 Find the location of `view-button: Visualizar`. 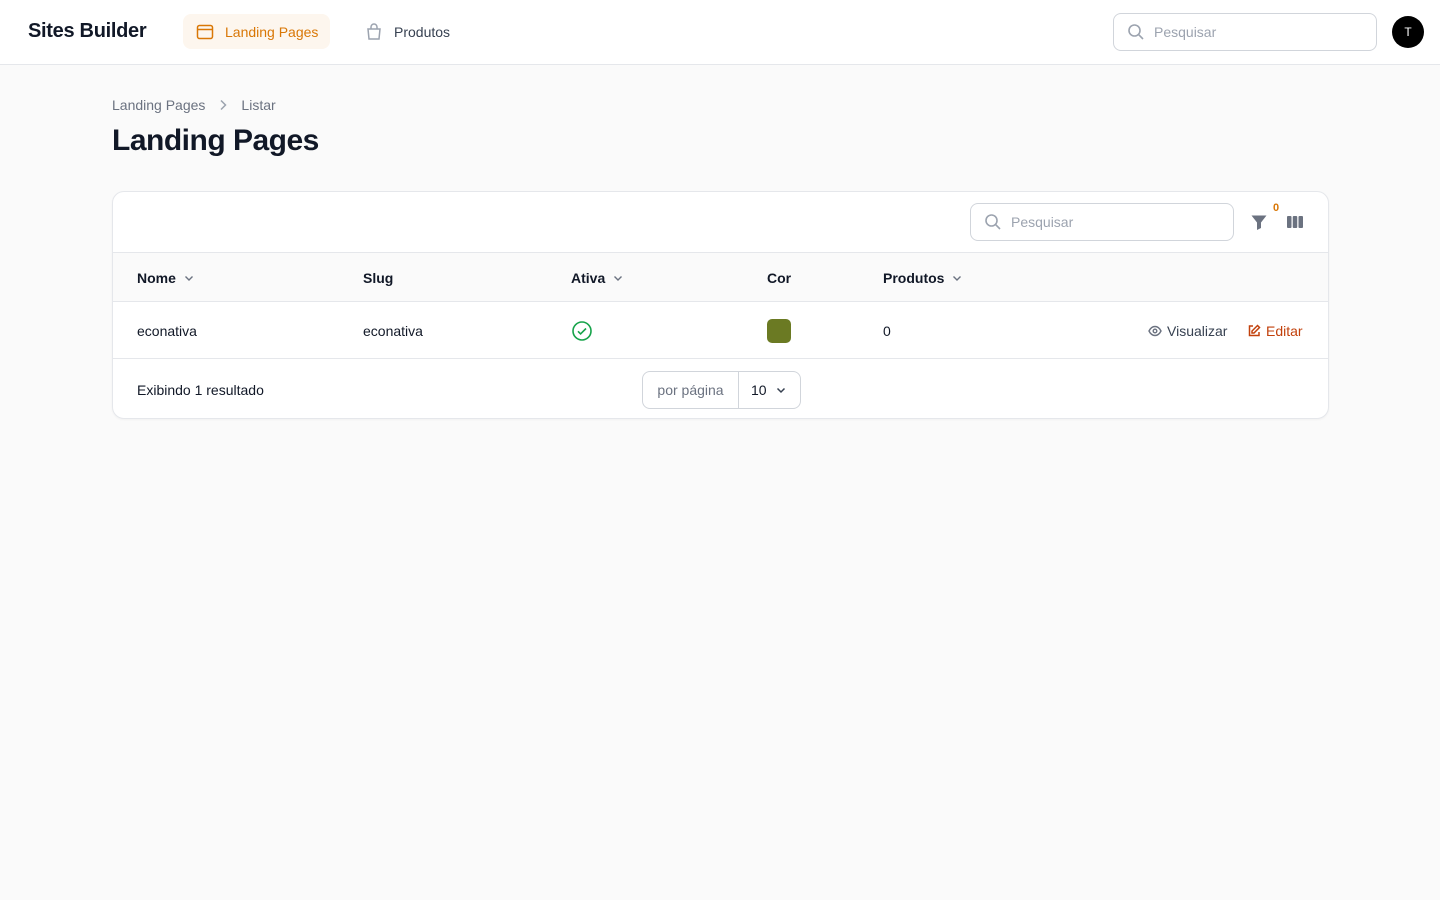

view-button: Visualizar is located at coordinates (1187, 330).